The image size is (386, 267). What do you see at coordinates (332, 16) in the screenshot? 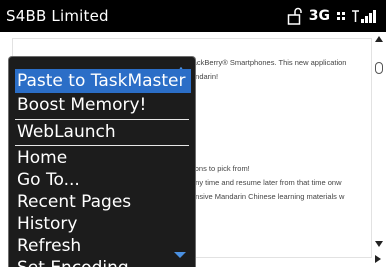
I see `status-indicators: 3G` at bounding box center [332, 16].